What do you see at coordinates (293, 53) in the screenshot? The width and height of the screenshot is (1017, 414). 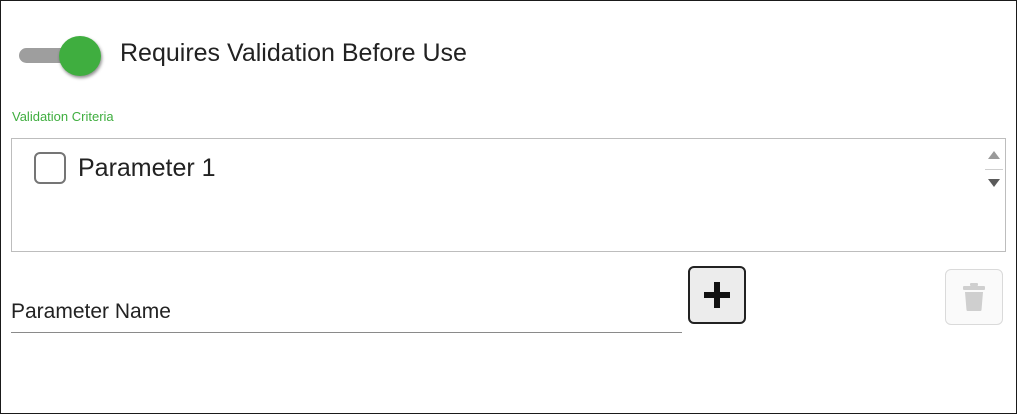 I see `requires-validation-label: Requires Validation Before Use` at bounding box center [293, 53].